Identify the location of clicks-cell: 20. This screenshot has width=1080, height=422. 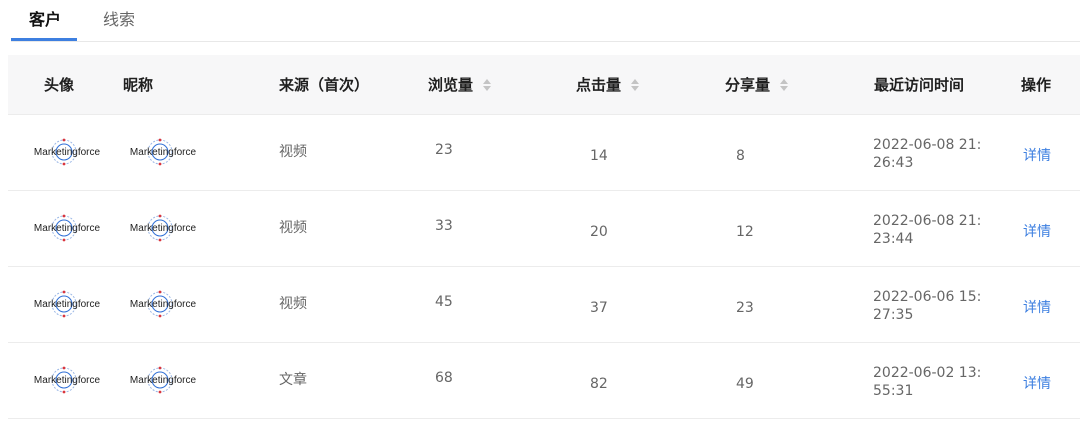
(599, 232).